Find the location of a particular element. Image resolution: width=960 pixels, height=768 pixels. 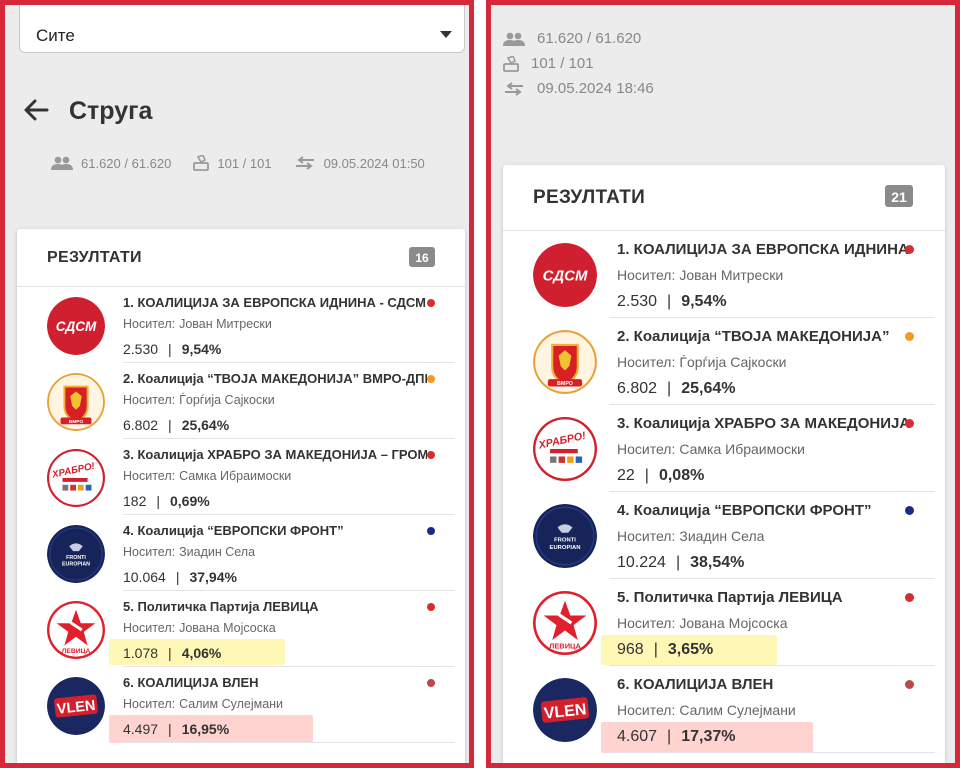

back-arrow-icon is located at coordinates (36, 110).